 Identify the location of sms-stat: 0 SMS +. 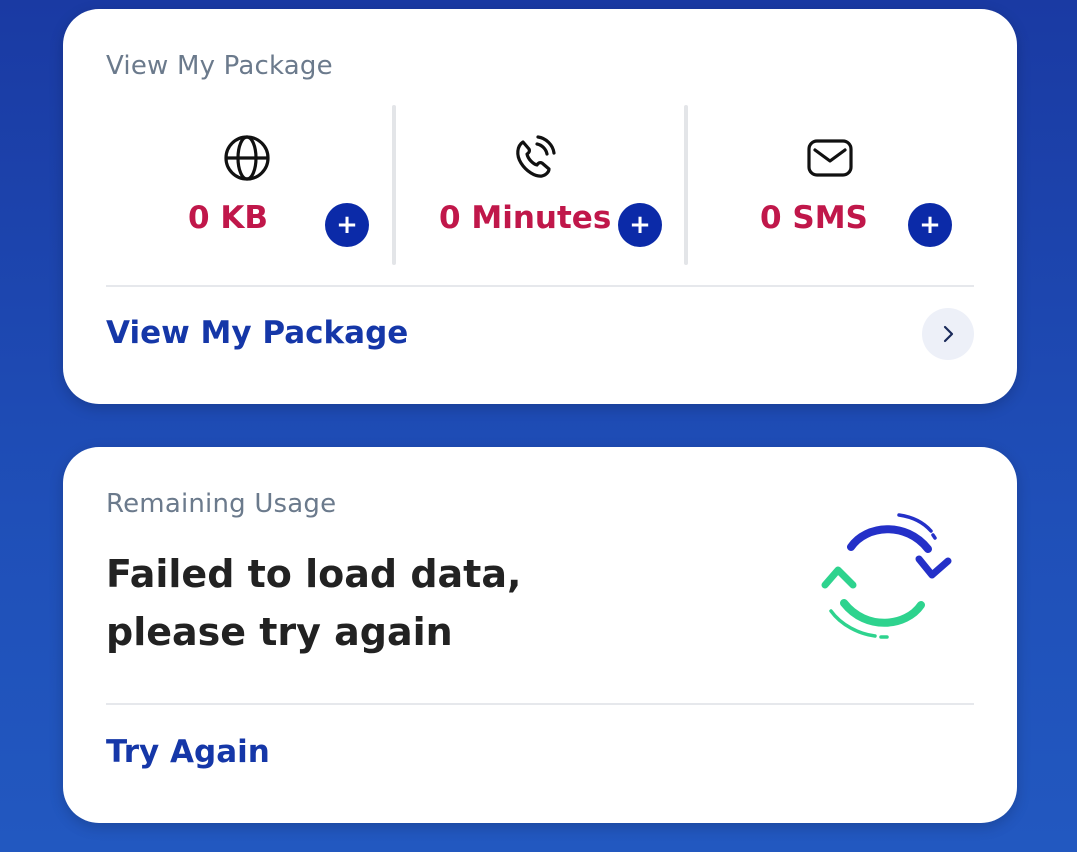
(831, 185).